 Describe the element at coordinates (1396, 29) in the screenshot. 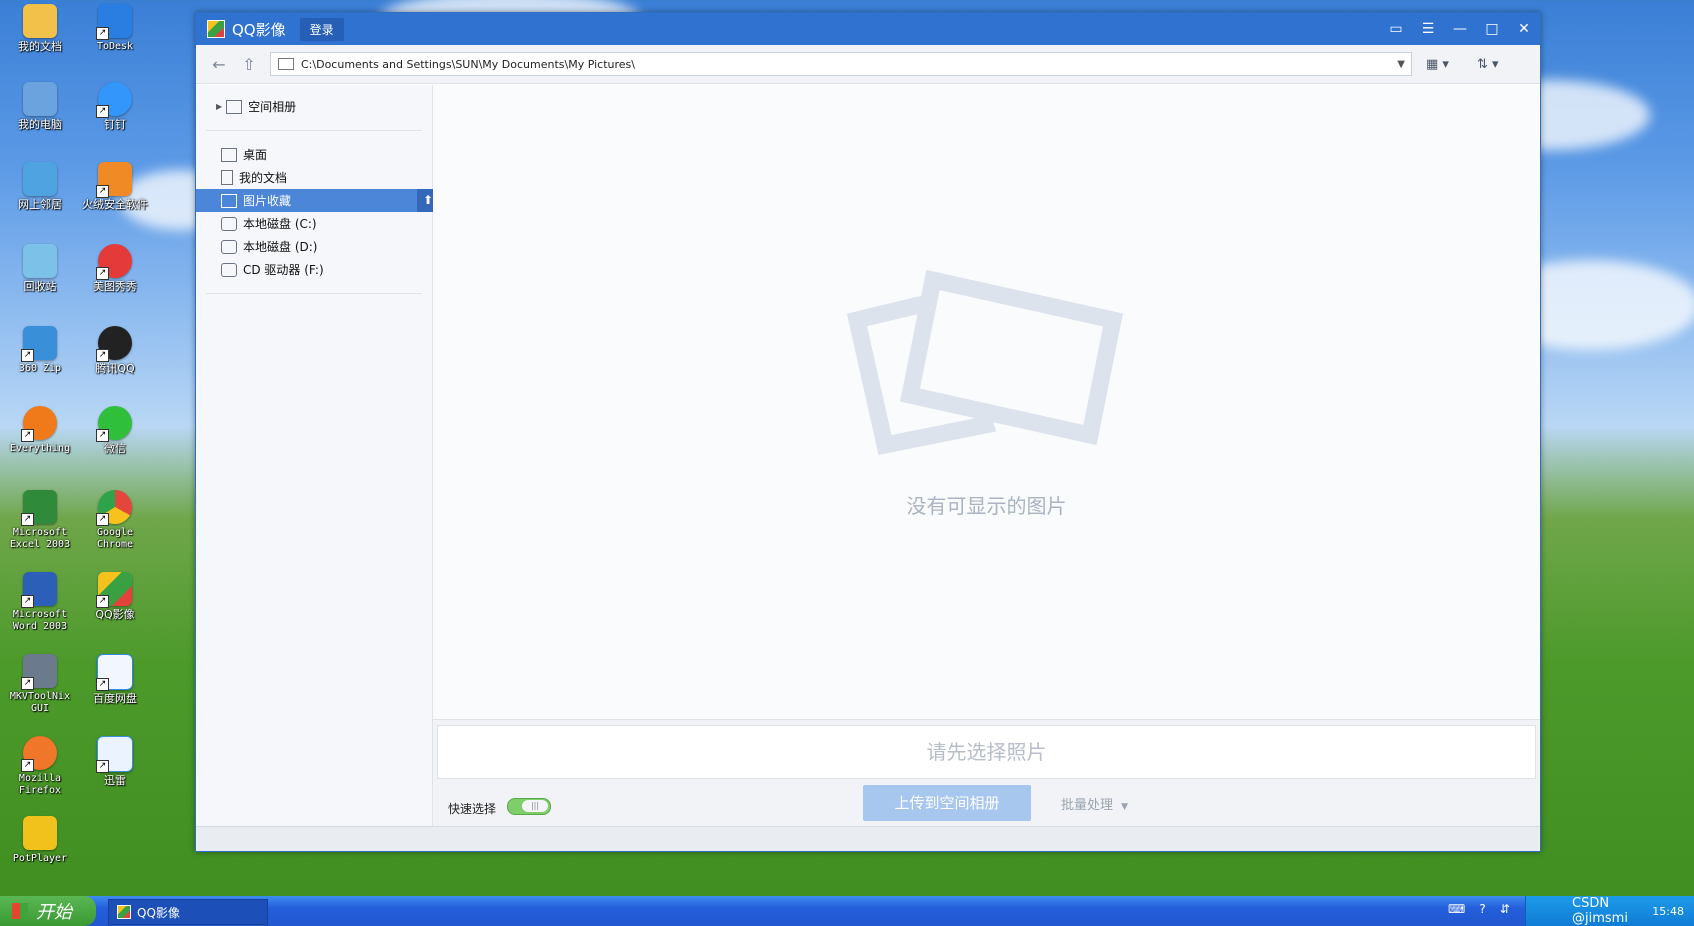

I see `feedback-icon: ▭` at that location.